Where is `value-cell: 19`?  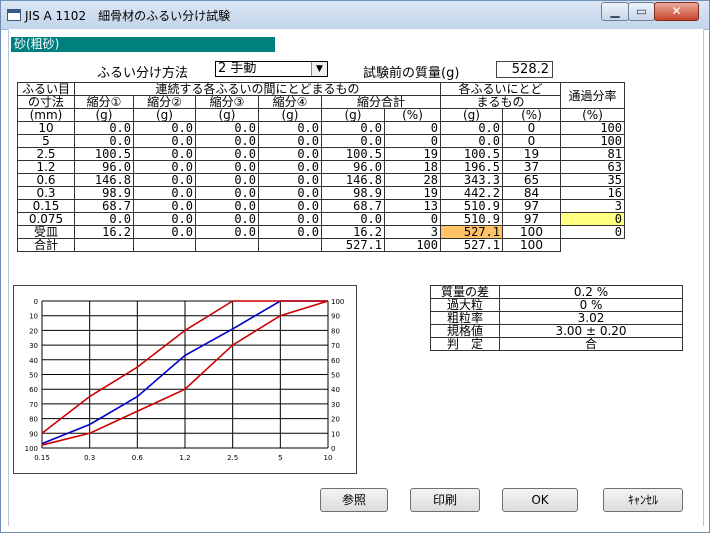 value-cell: 19 is located at coordinates (412, 193).